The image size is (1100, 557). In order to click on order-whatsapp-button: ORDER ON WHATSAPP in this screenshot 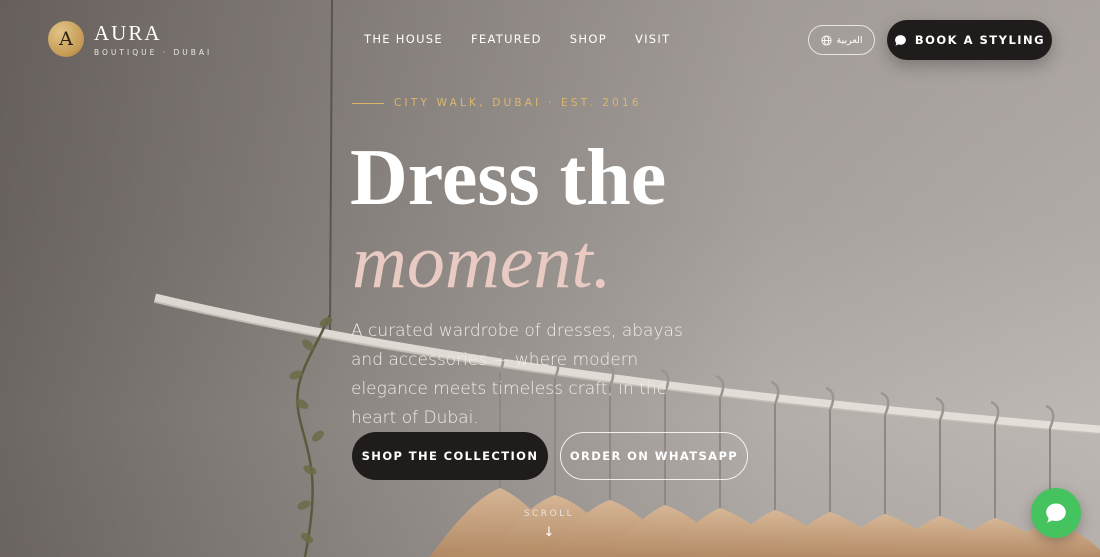, I will do `click(654, 456)`.